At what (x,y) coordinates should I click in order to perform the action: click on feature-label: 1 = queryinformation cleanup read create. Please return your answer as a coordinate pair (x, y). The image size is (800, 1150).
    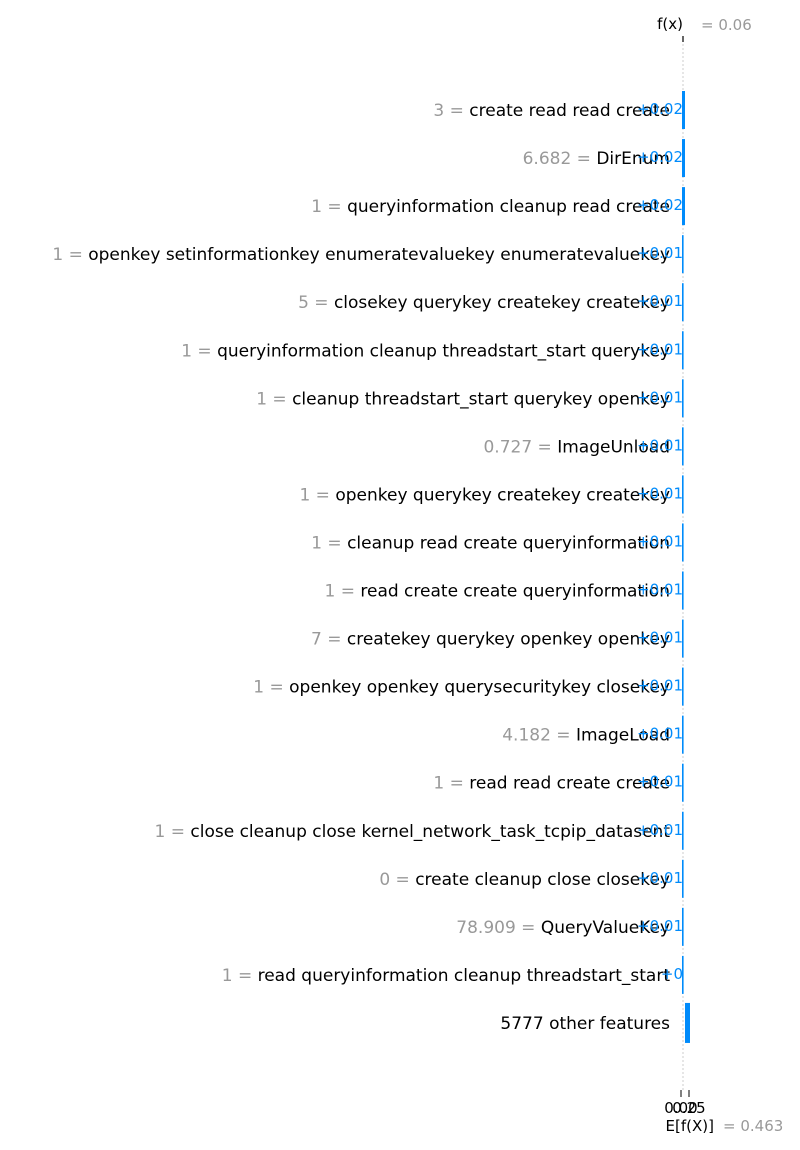
    Looking at the image, I should click on (490, 207).